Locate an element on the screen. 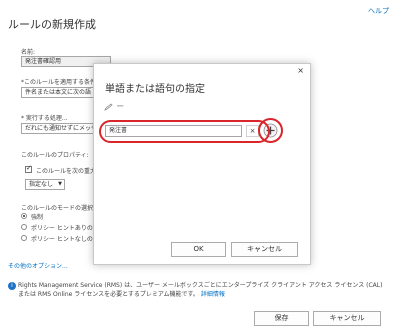 This screenshot has width=400, height=329. info-icon: i is located at coordinates (12, 286).